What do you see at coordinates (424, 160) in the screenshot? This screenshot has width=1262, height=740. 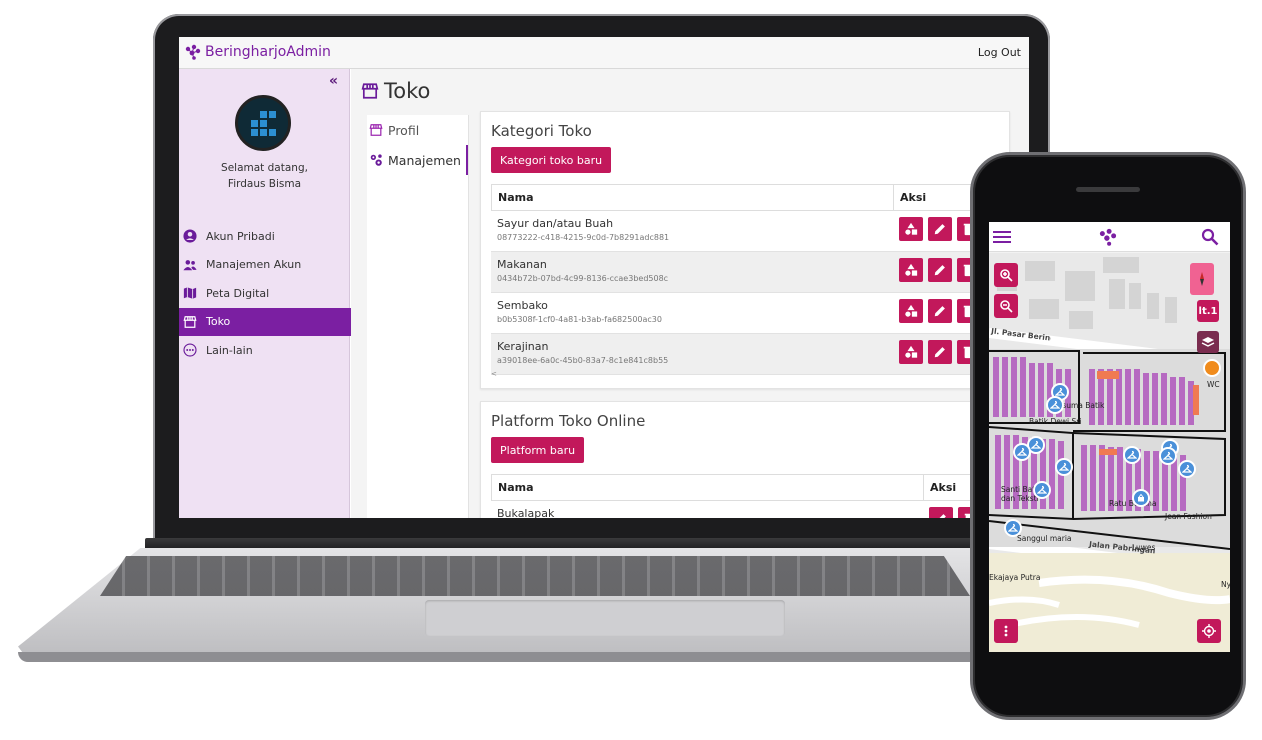 I see `tab-label: Manajemen` at bounding box center [424, 160].